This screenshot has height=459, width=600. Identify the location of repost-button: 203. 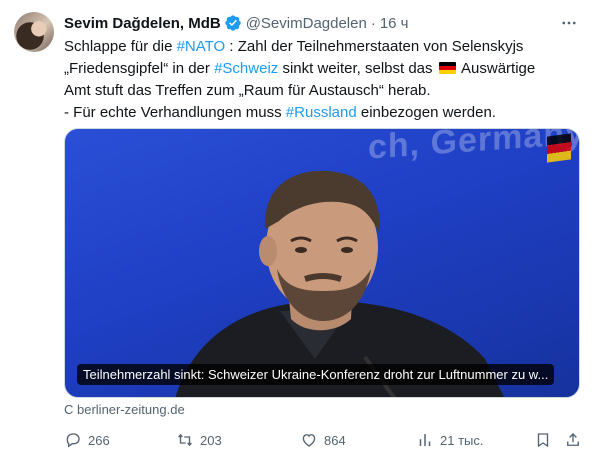
(199, 440).